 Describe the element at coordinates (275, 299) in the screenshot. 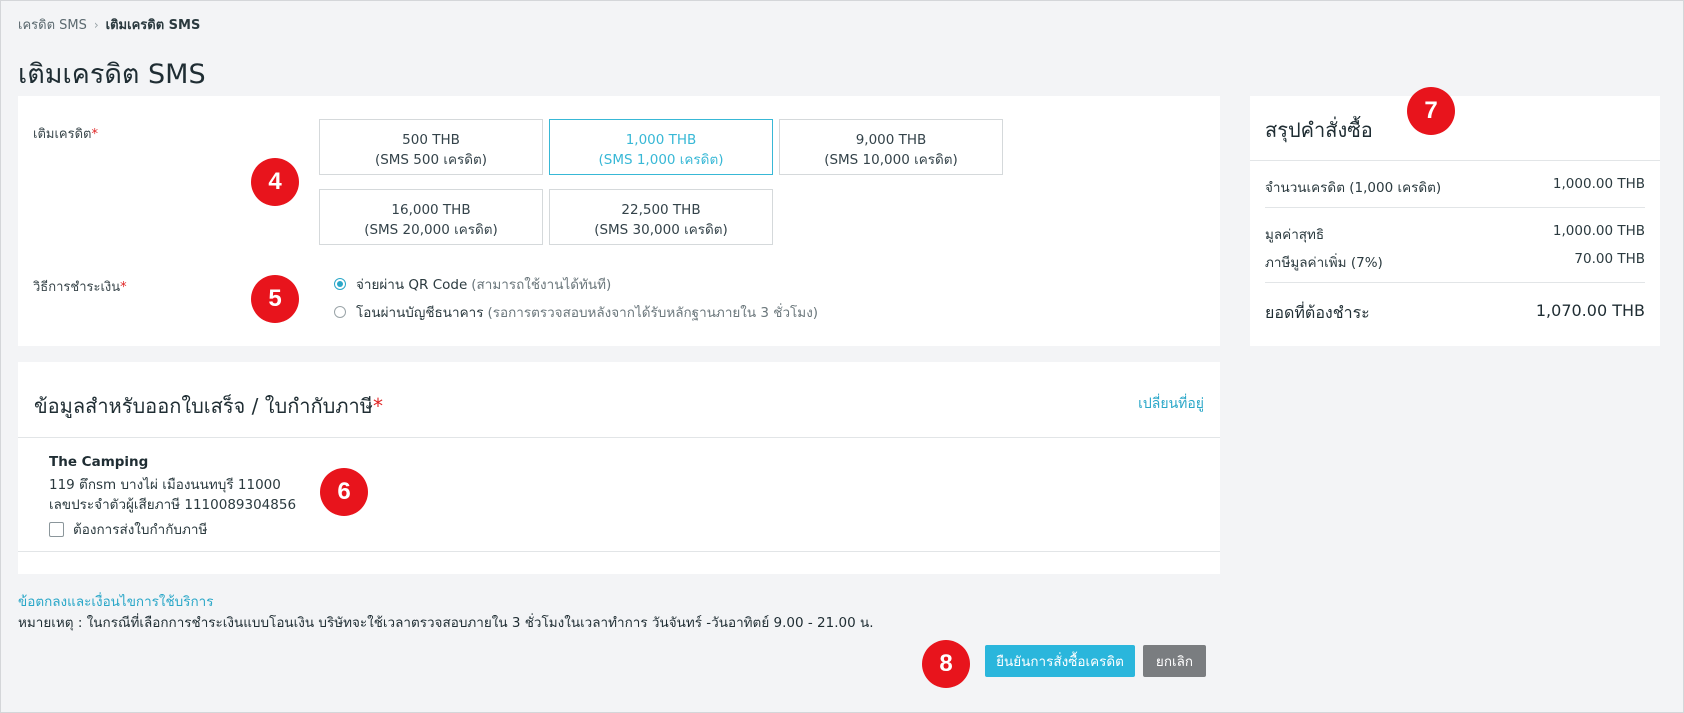

I see `annotation-badge-5: 5` at that location.